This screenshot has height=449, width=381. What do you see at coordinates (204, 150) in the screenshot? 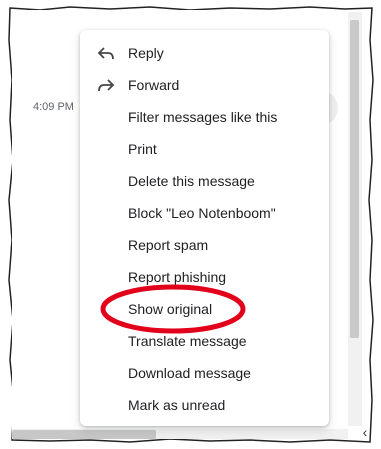
I see `menu-item-print: Print` at bounding box center [204, 150].